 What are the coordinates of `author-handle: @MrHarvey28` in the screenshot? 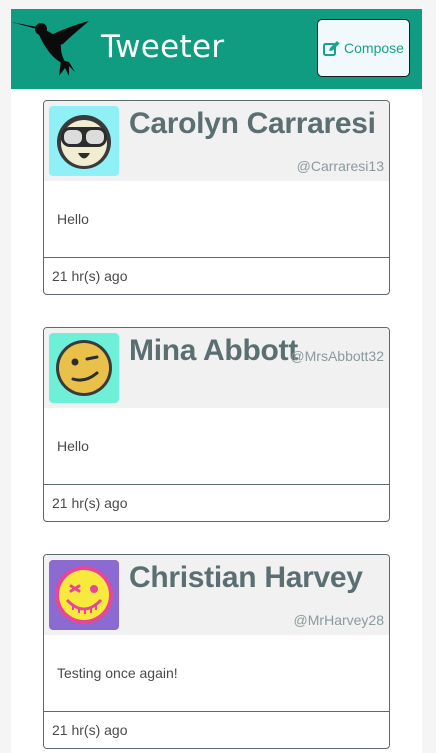 It's located at (339, 620).